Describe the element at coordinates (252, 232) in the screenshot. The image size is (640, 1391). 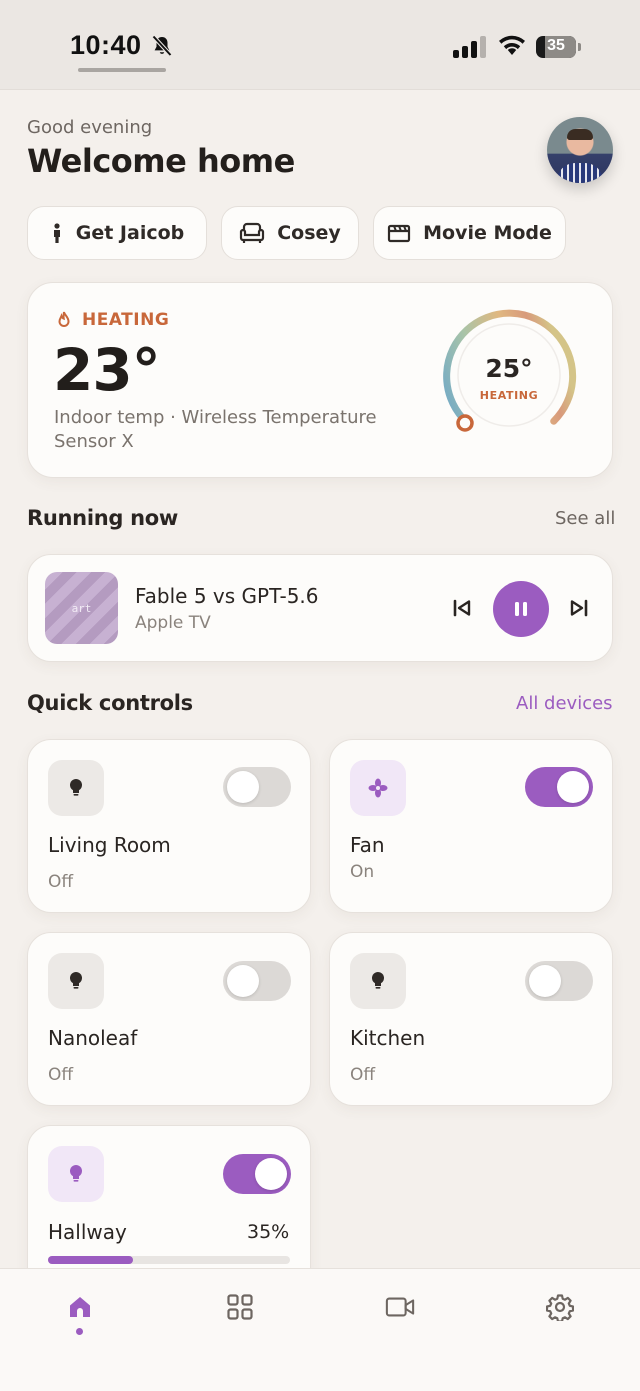
I see `sofa-icon` at that location.